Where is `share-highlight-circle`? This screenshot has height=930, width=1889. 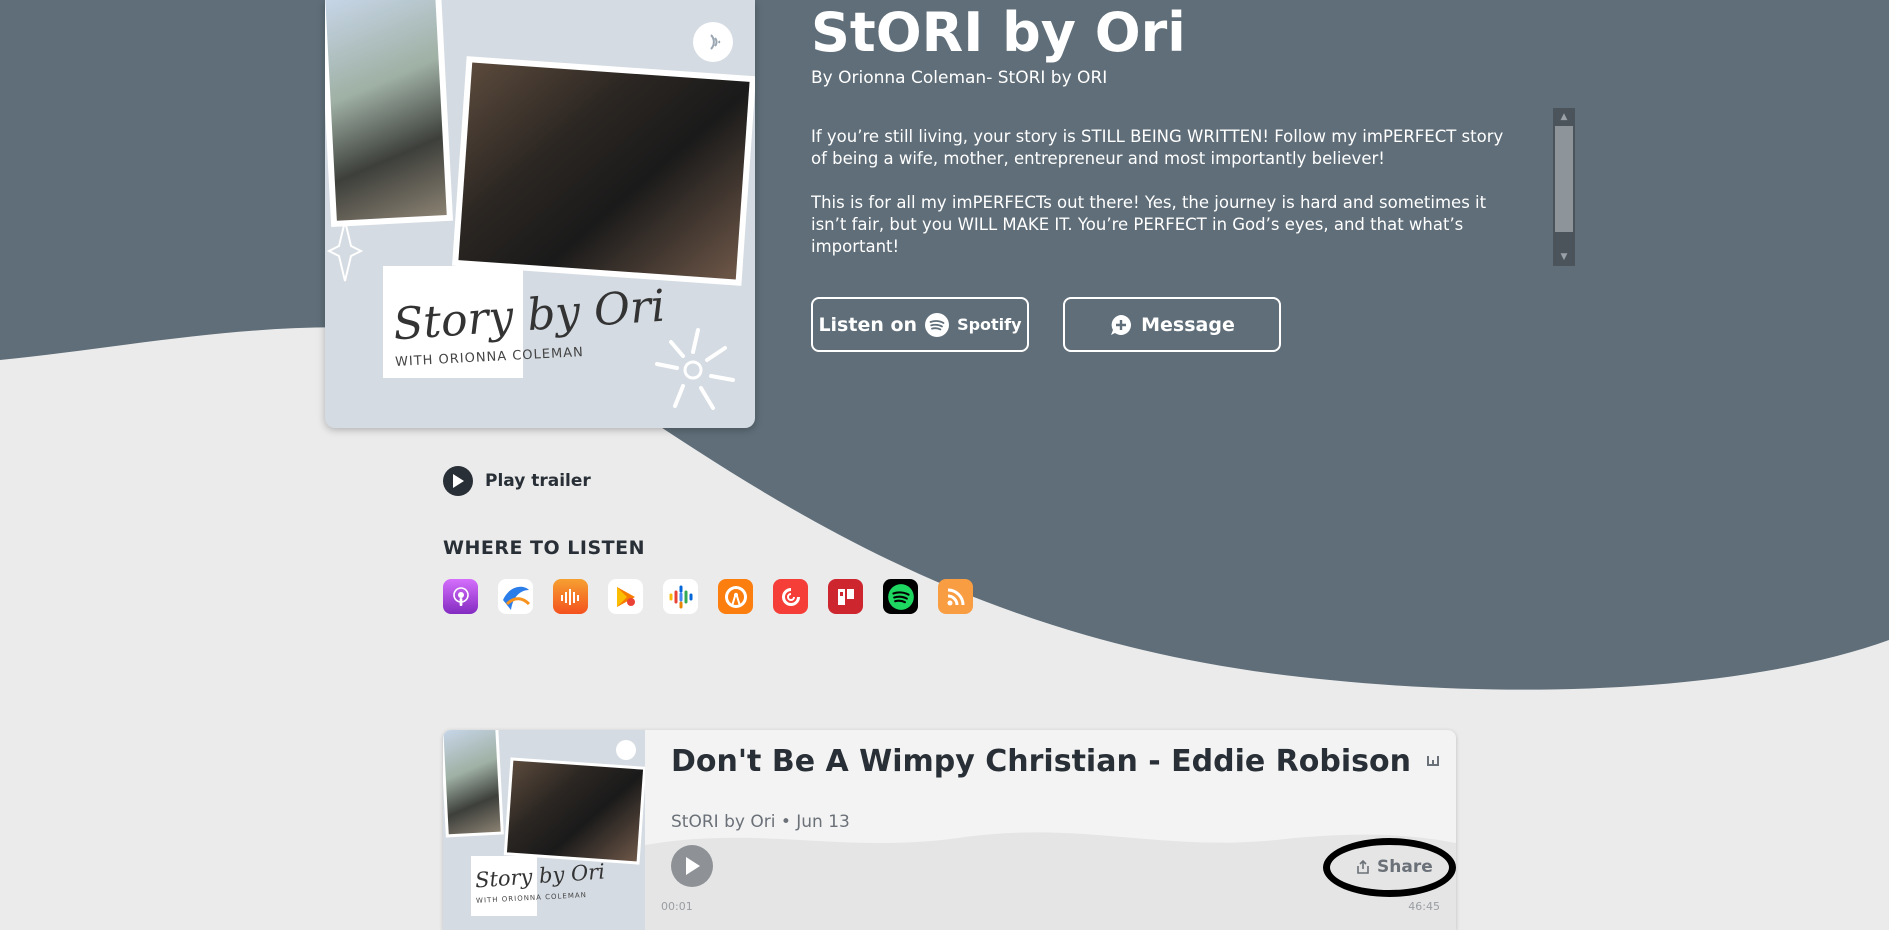
share-highlight-circle is located at coordinates (1389, 867).